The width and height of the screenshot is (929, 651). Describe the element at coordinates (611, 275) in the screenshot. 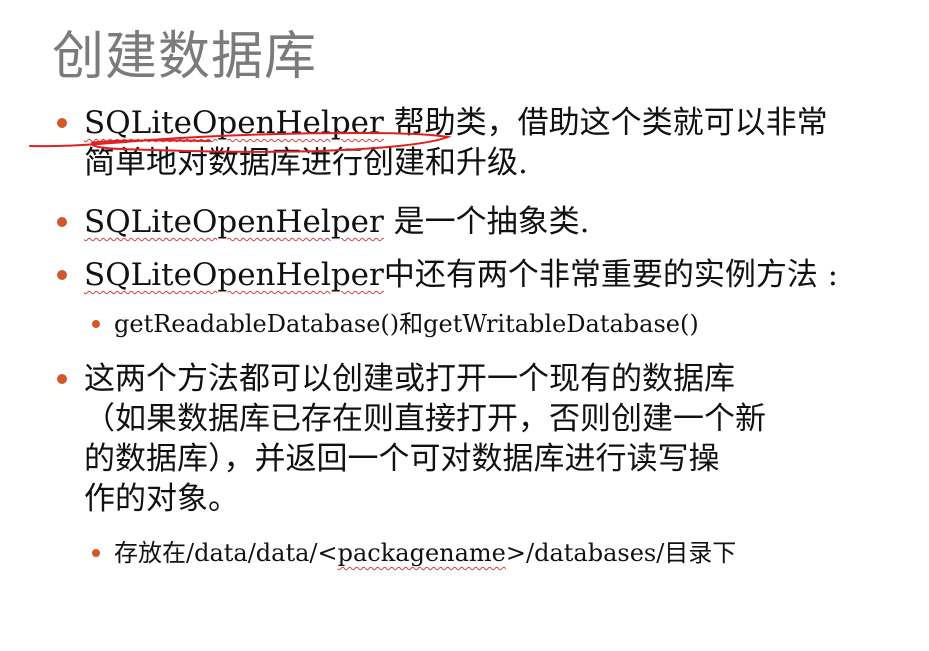

I see `bullet-3-text: 中还有两个非常重要的实例方法 :` at that location.